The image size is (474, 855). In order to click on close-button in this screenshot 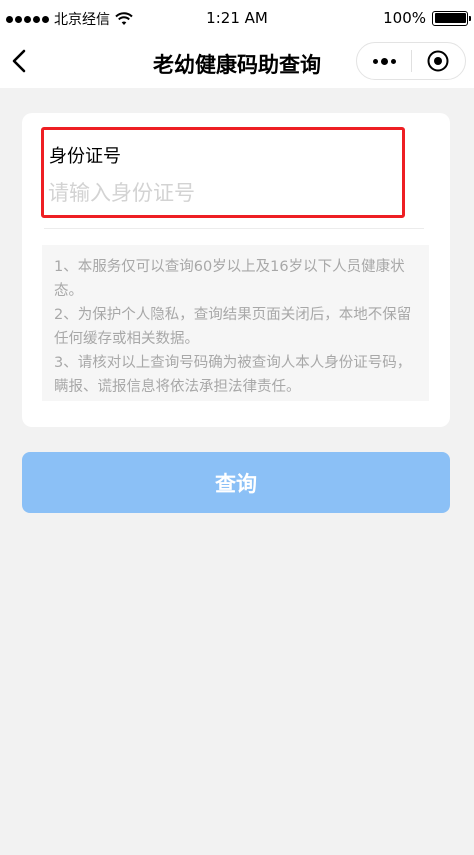, I will do `click(438, 61)`.